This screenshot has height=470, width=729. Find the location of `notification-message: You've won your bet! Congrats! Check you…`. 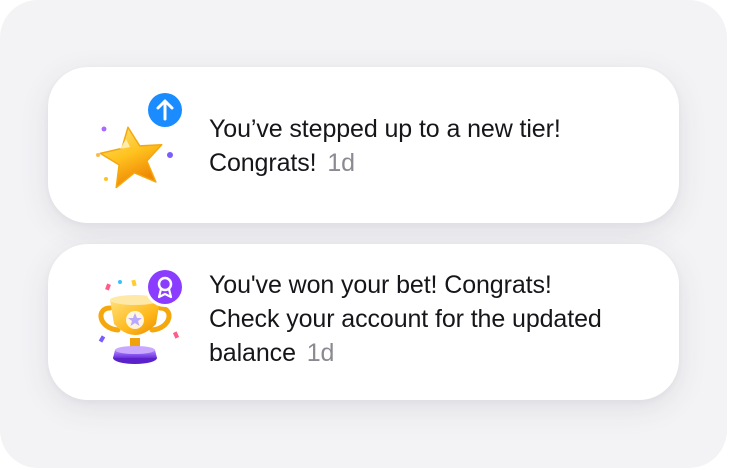

notification-message: You've won your bet! Congrats! Check you… is located at coordinates (432, 319).